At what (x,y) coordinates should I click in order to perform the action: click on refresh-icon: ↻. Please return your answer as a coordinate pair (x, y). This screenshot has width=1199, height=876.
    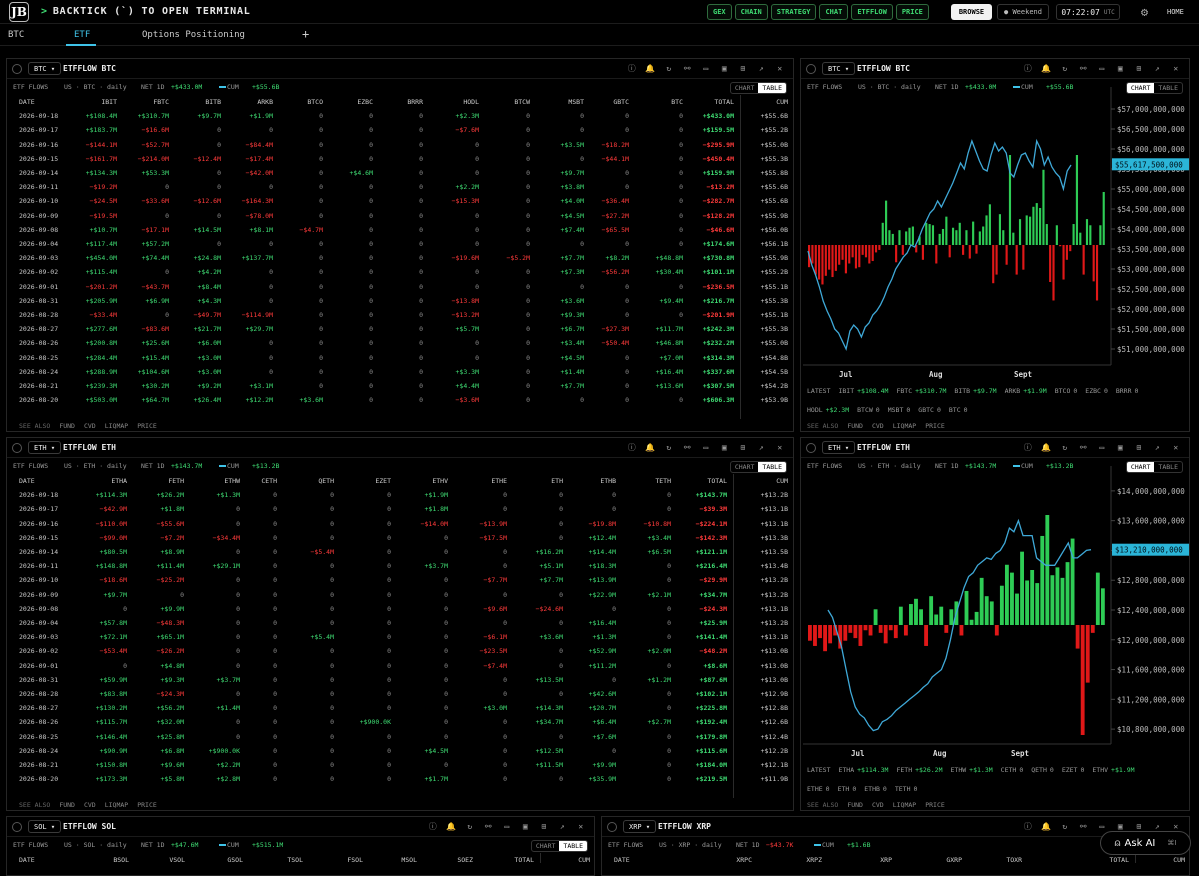
    Looking at the image, I should click on (669, 69).